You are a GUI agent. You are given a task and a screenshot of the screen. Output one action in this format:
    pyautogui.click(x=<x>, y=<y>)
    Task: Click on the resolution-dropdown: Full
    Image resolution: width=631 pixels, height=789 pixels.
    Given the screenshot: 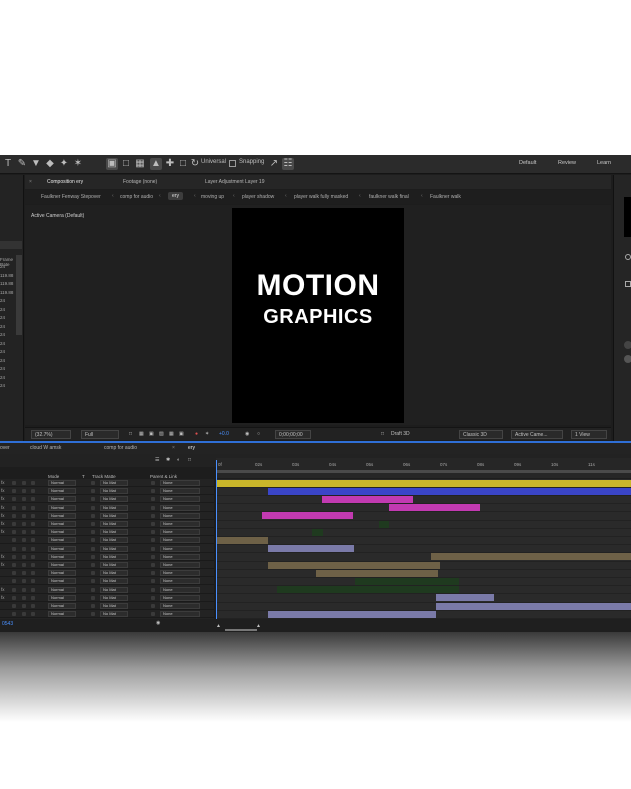 What is the action you would take?
    pyautogui.click(x=100, y=434)
    